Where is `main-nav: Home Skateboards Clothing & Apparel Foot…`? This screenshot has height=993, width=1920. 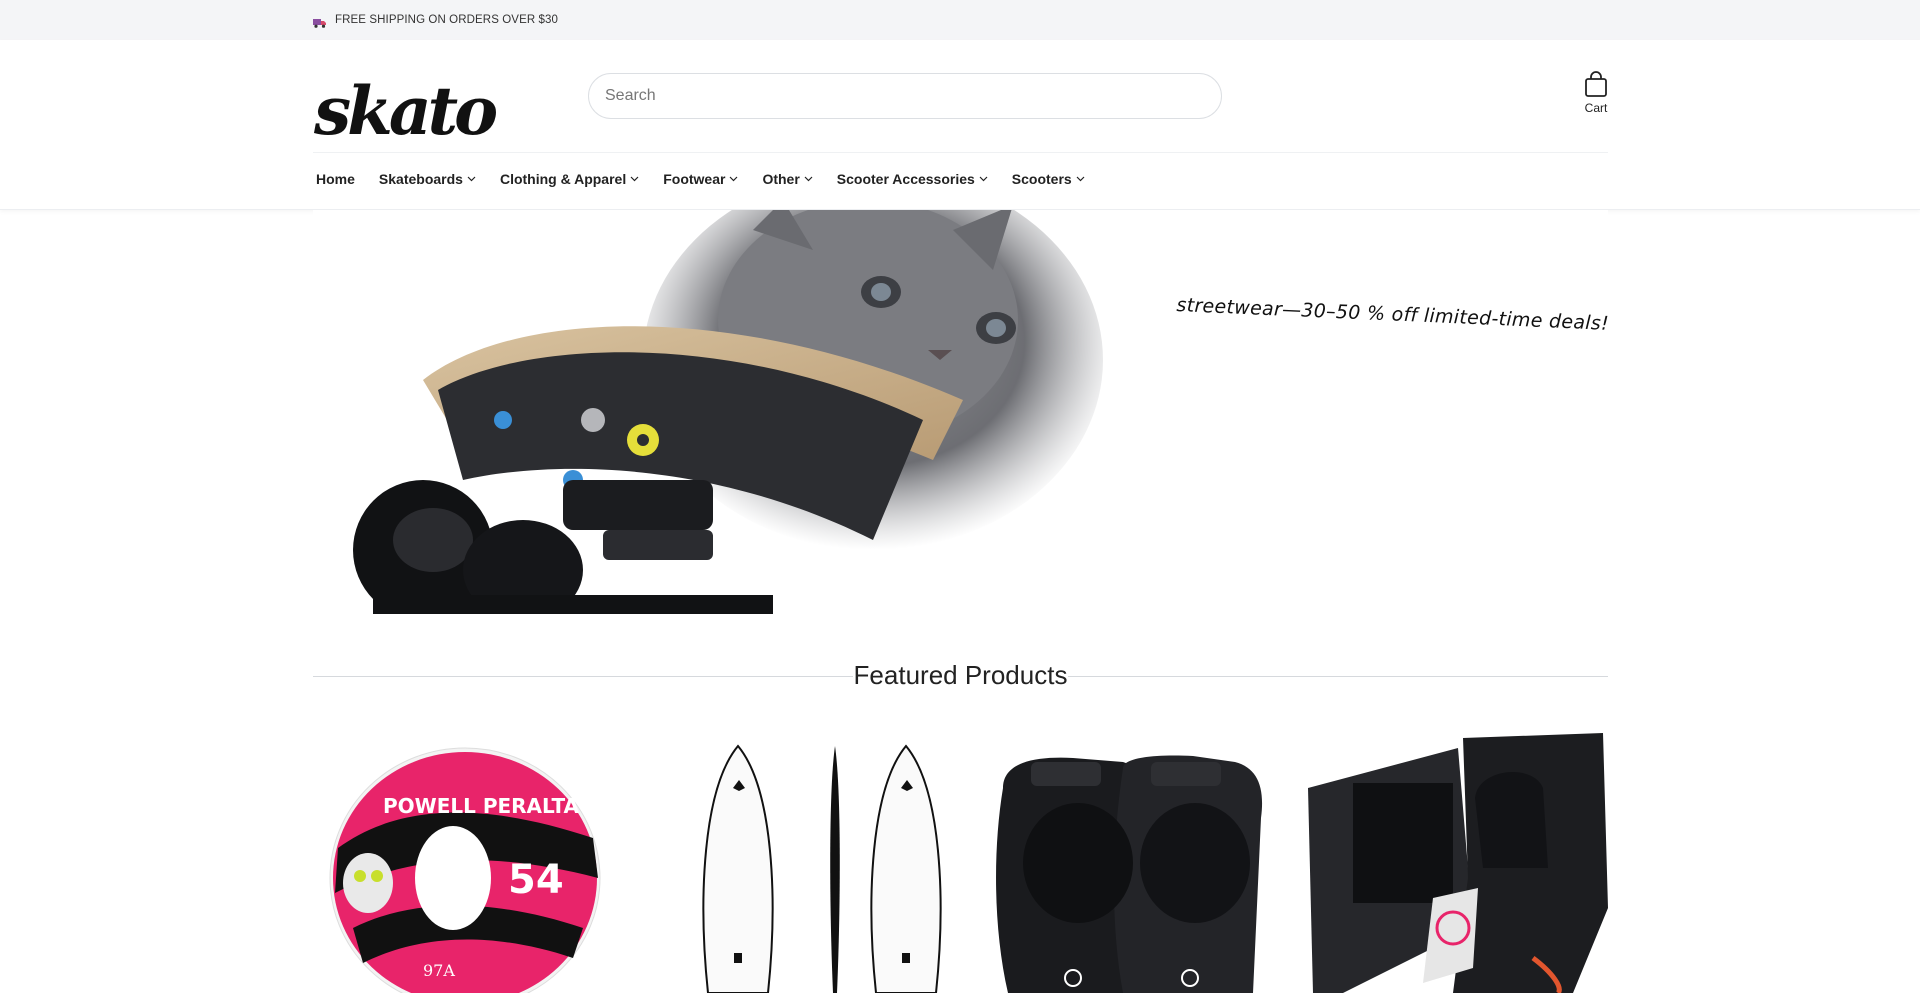
main-nav: Home Skateboards Clothing & Apparel Foot… is located at coordinates (712, 179).